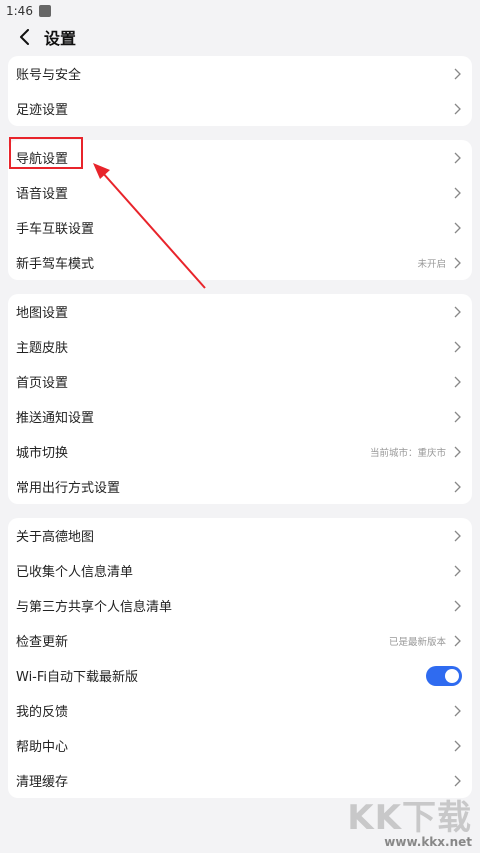 The width and height of the screenshot is (480, 853). What do you see at coordinates (240, 640) in the screenshot?
I see `settings-item-check-update: 检查更新 已是最新版本` at bounding box center [240, 640].